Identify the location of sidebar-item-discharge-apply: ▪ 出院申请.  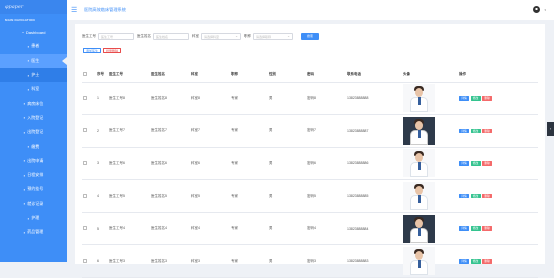
(33, 161).